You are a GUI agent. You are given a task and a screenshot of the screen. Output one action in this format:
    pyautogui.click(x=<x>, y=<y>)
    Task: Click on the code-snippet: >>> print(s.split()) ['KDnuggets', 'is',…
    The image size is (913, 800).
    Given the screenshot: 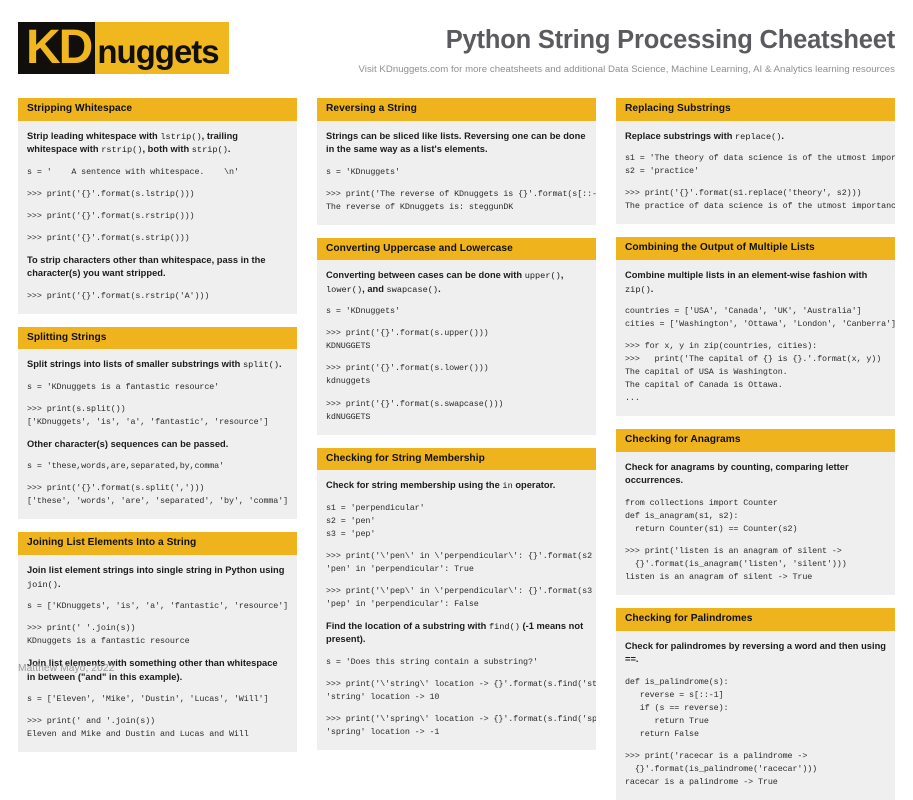 What is the action you would take?
    pyautogui.click(x=148, y=415)
    